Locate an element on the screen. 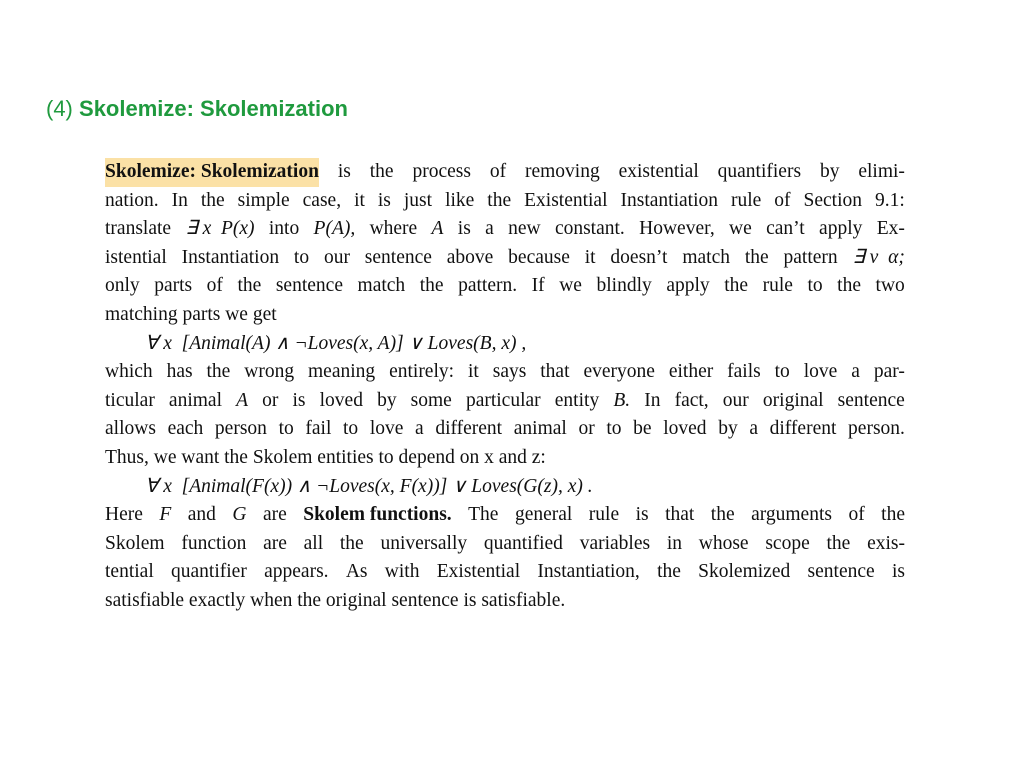 Image resolution: width=1024 pixels, height=768 pixels. text-word: pattern is located at coordinates (810, 257).